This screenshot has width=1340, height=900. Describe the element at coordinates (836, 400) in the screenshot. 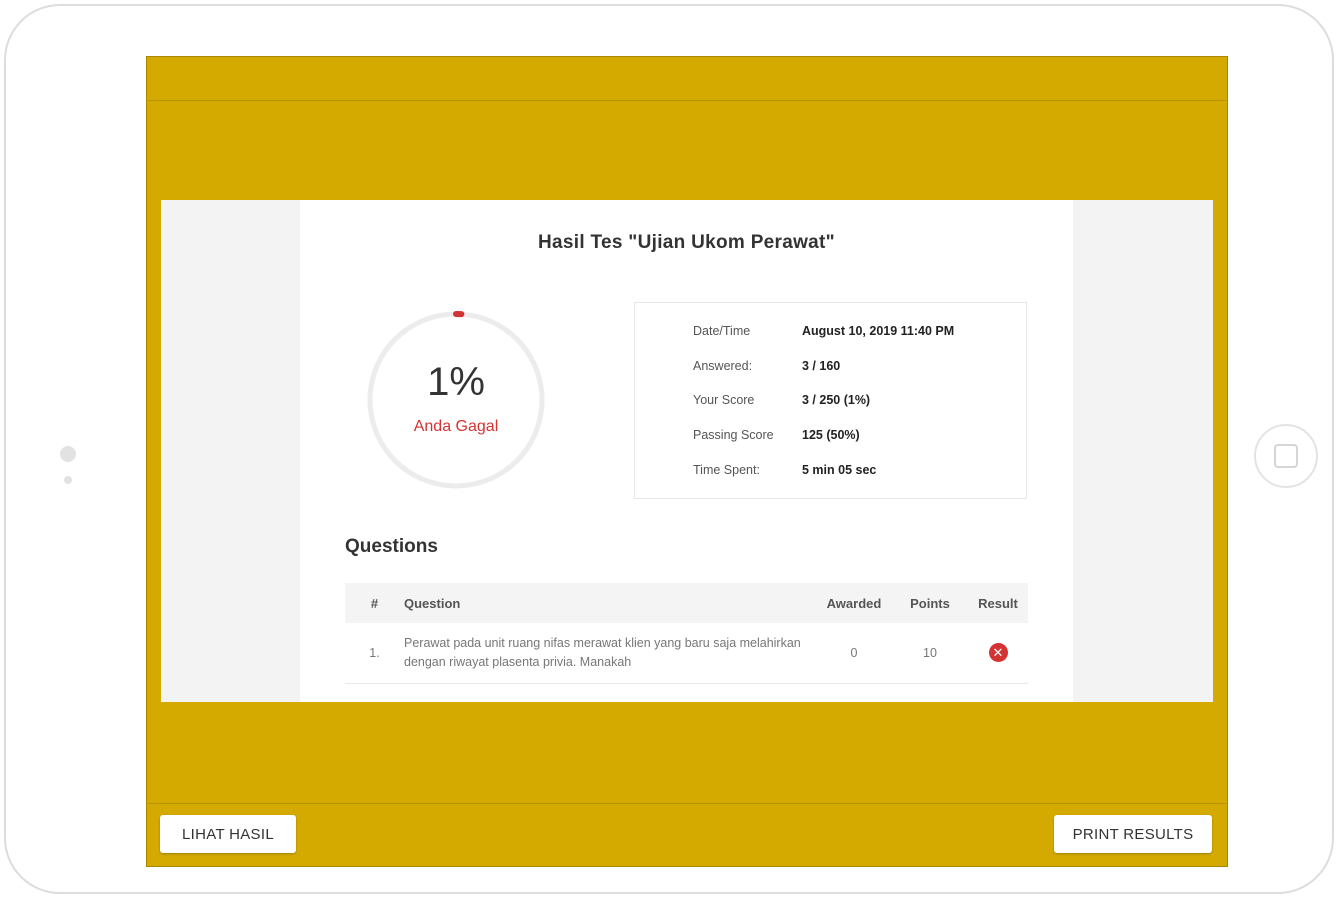

I see `stat-value: 3 / 250 (1%)` at that location.